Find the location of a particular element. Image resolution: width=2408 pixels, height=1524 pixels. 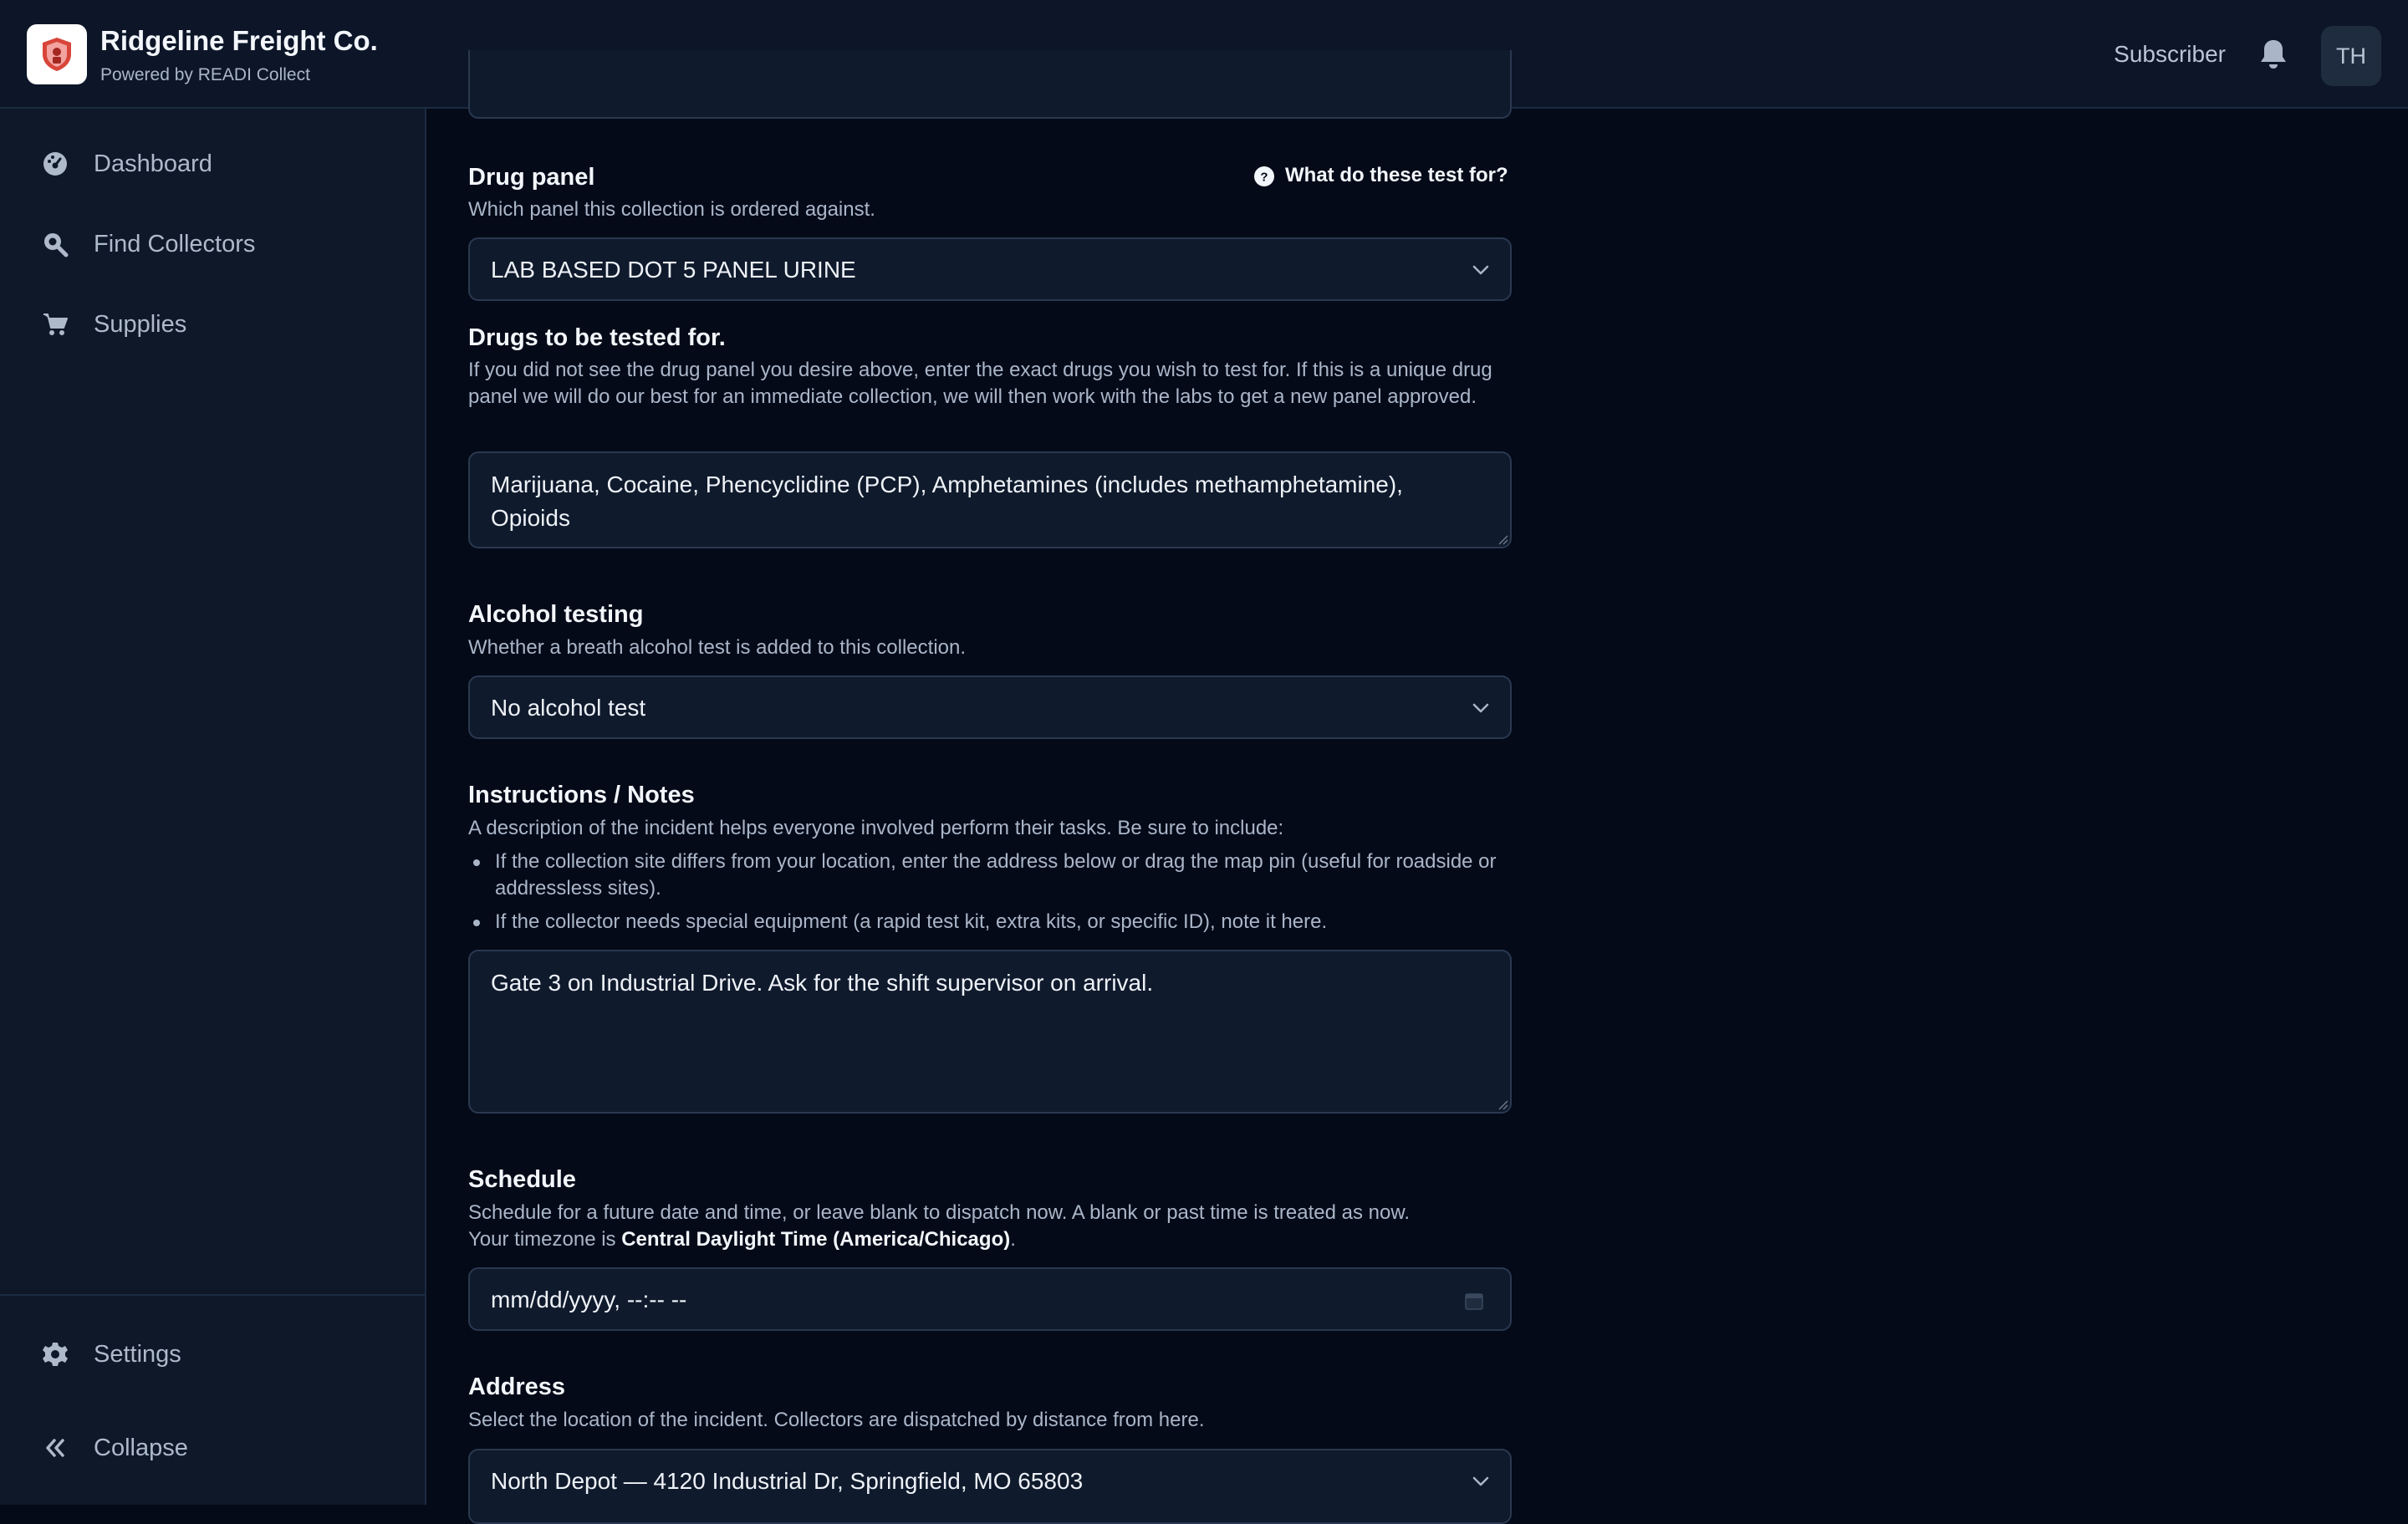

sidebar-item-supplies: Supplies is located at coordinates (213, 324).